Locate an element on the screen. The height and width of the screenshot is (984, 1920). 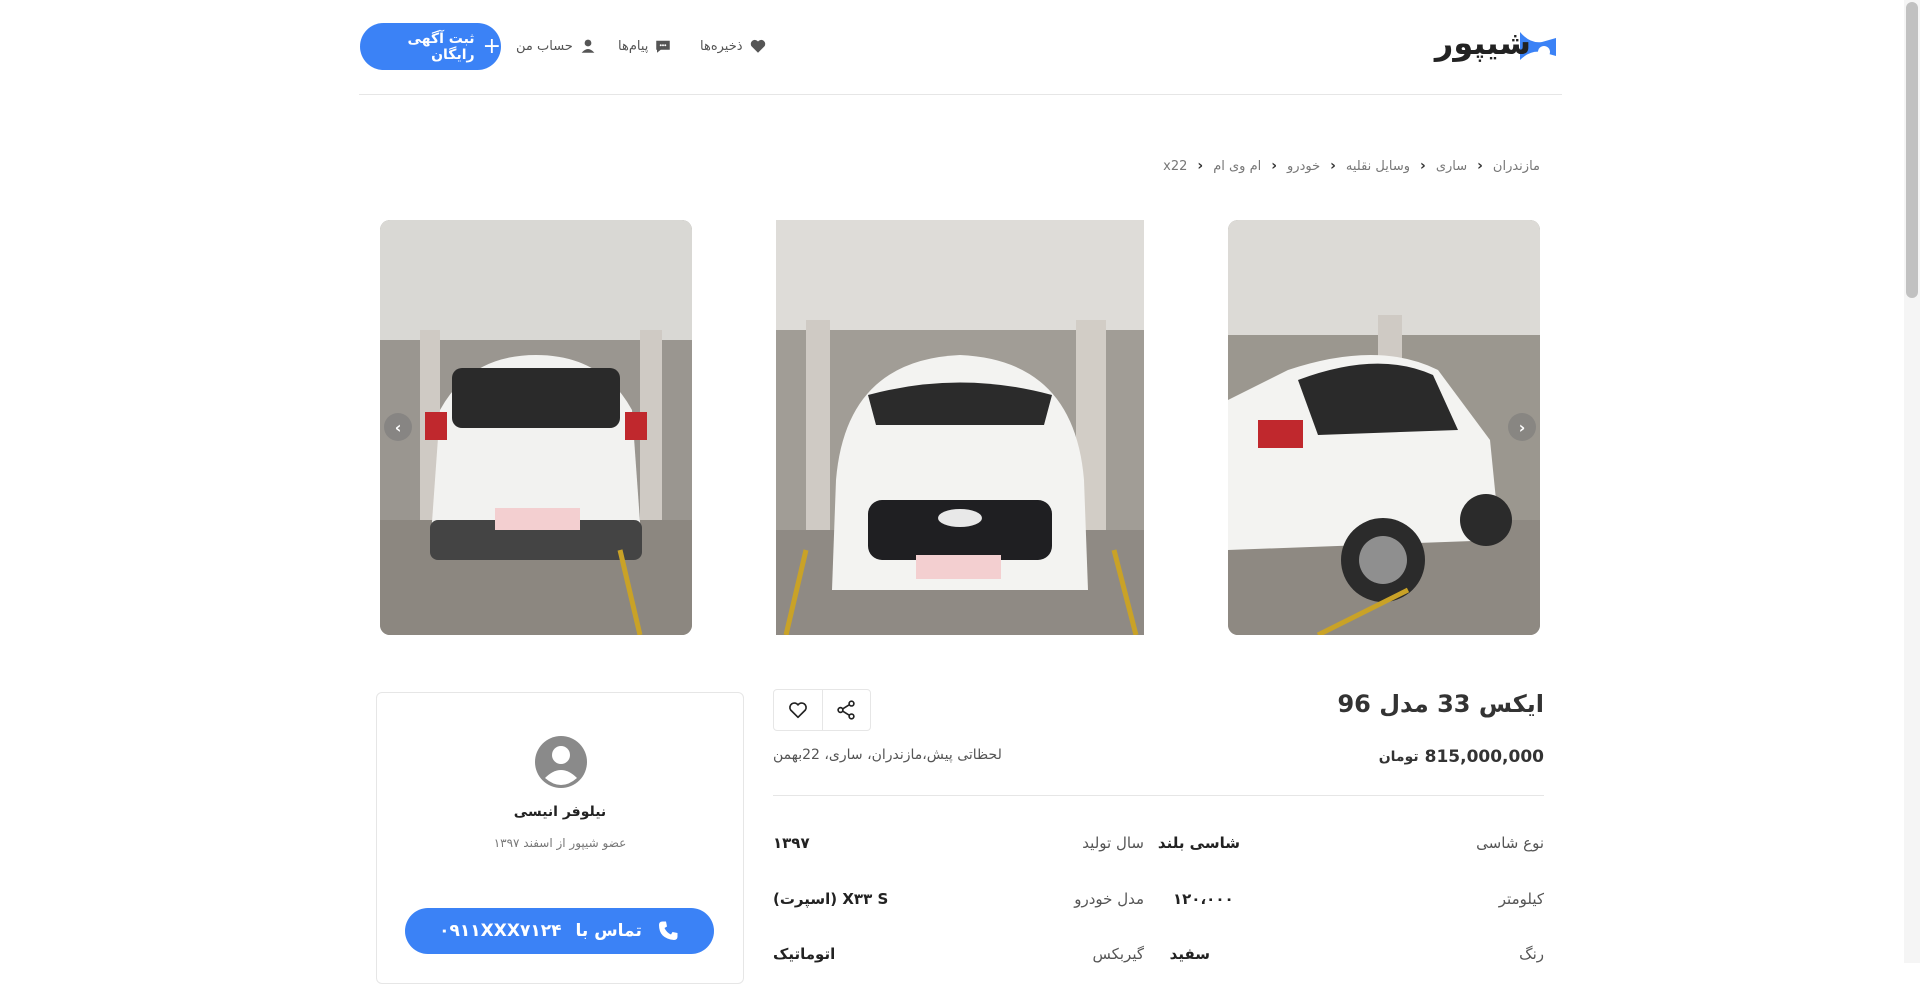
spec-value: شاسی بلند is located at coordinates (1198, 843).